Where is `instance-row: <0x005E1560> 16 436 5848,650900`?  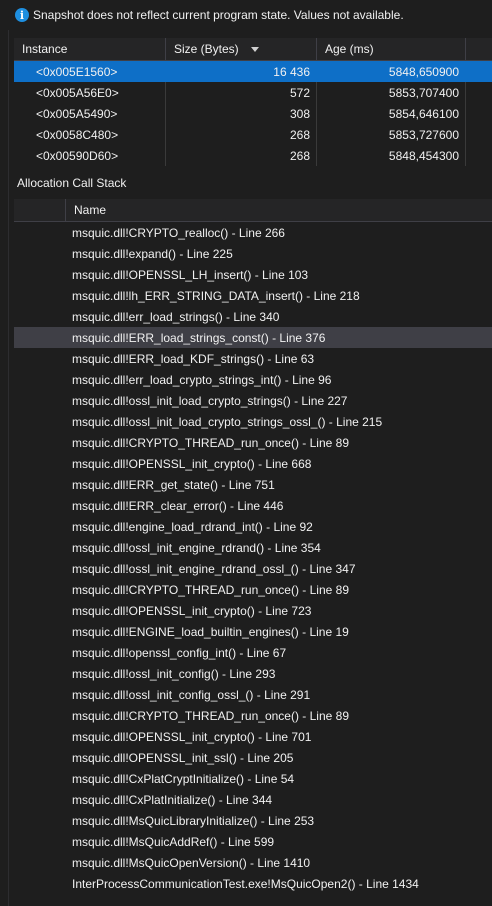
instance-row: <0x005E1560> 16 436 5848,650900 is located at coordinates (253, 71).